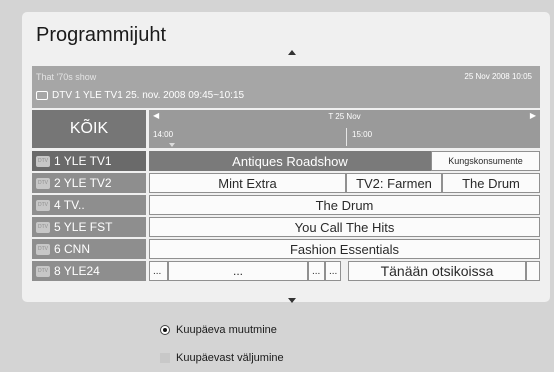 This screenshot has width=554, height=372. I want to click on channel-info-line: DTV 1 YLE TV1 25. nov. 2008 09:45~10:15, so click(140, 95).